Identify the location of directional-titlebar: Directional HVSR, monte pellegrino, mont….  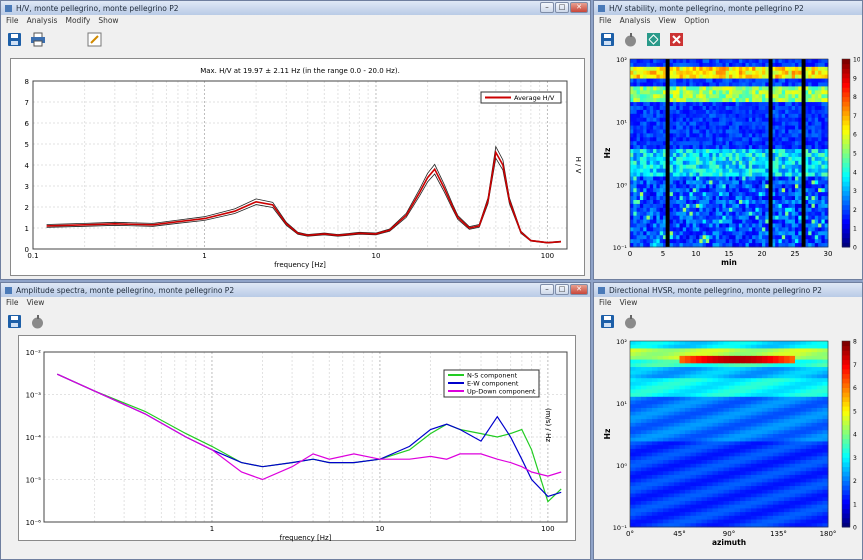
(728, 290).